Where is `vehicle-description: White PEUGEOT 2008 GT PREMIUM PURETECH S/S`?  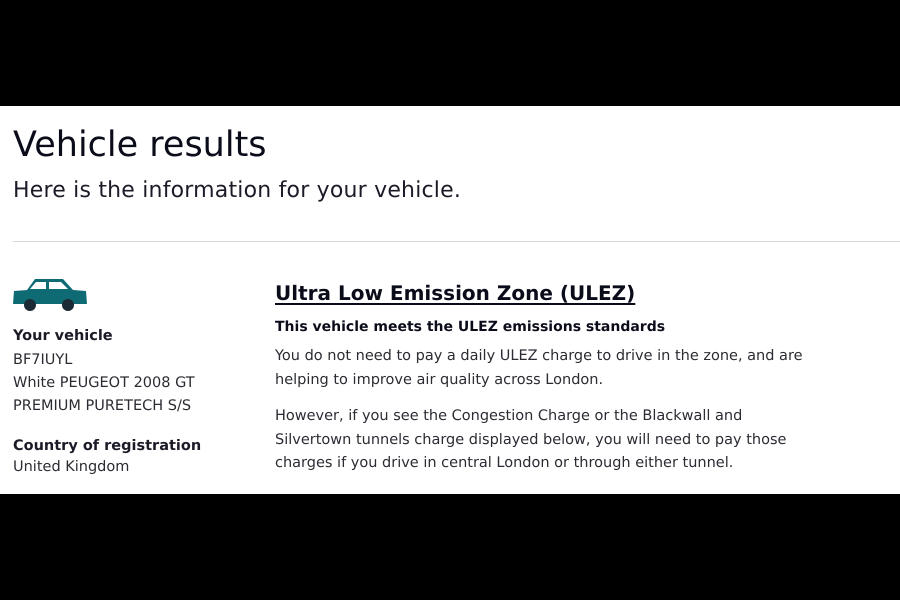 vehicle-description: White PEUGEOT 2008 GT PREMIUM PURETECH S/S is located at coordinates (104, 395).